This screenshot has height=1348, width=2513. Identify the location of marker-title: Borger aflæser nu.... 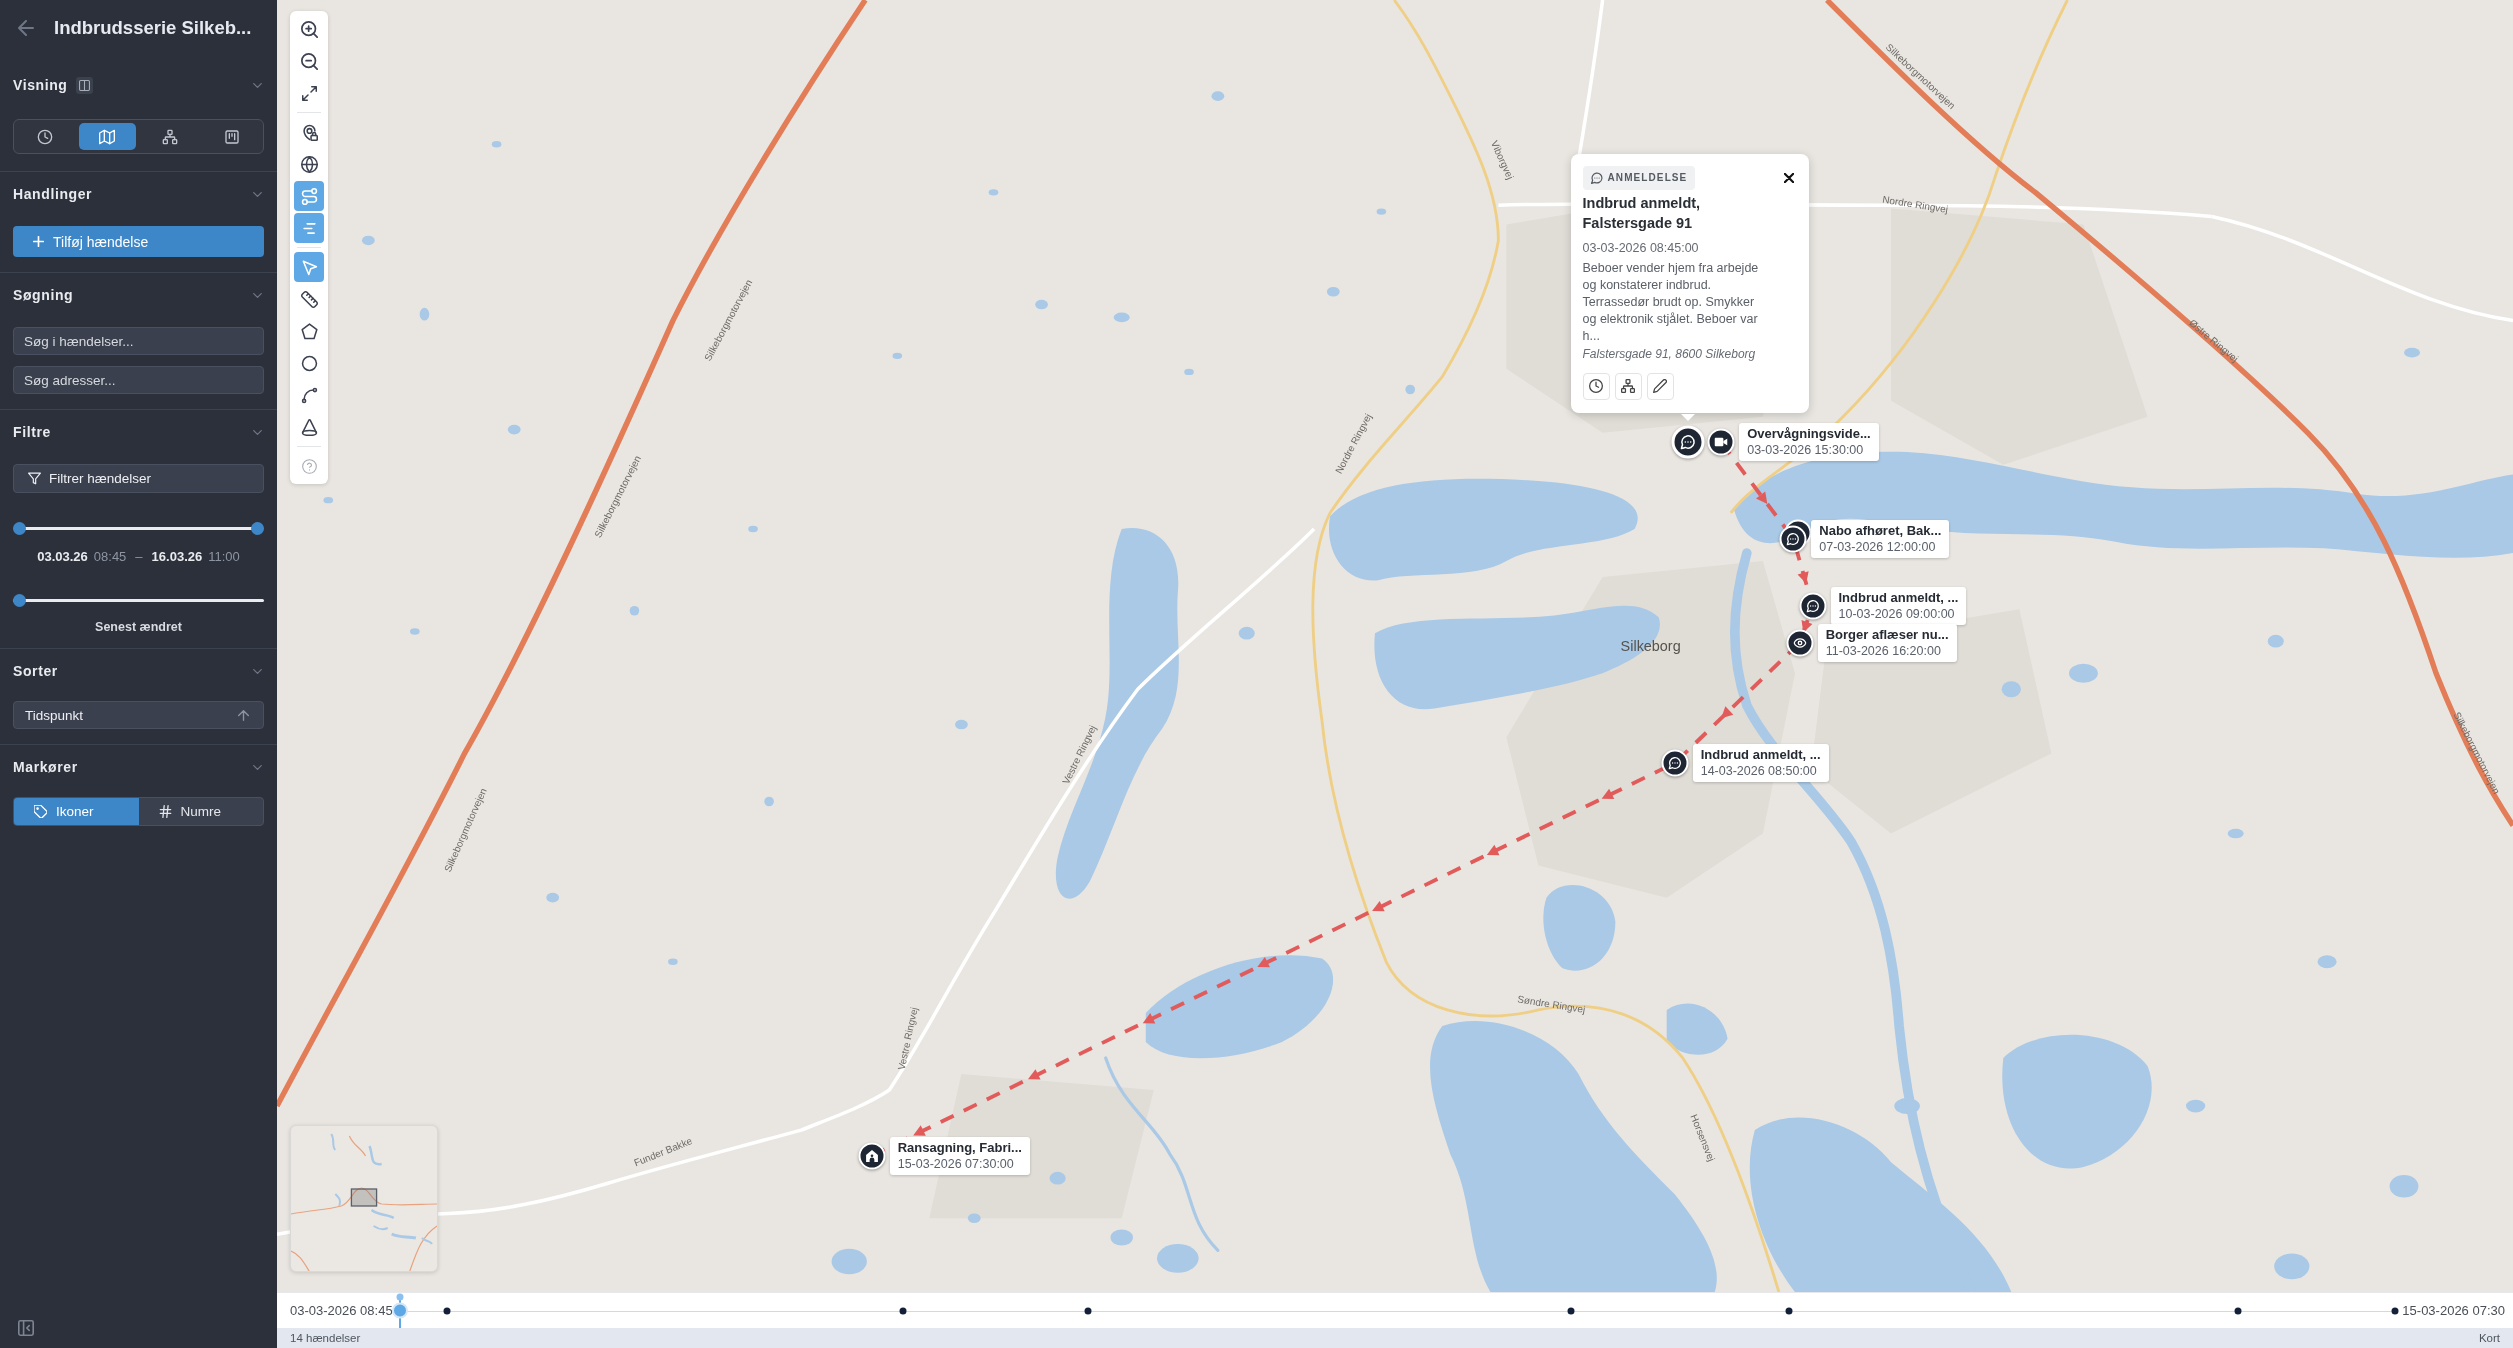
(1887, 634).